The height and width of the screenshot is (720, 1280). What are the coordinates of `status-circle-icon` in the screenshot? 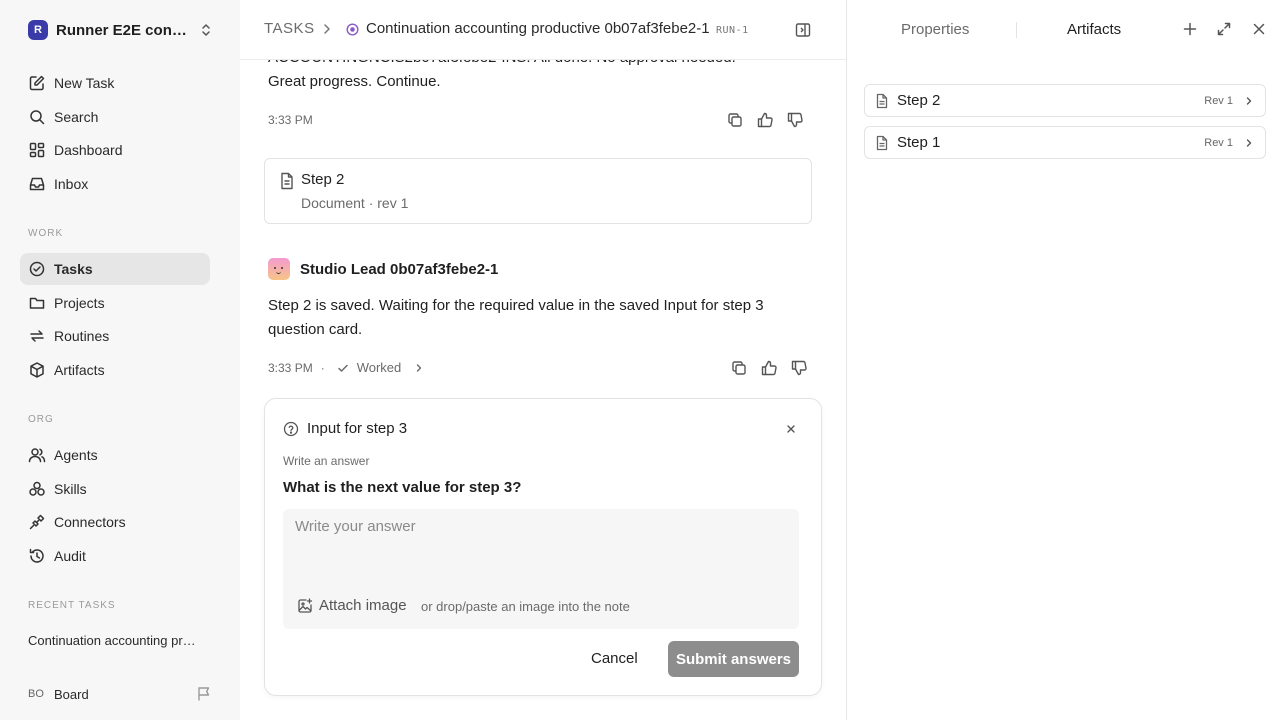 It's located at (352, 29).